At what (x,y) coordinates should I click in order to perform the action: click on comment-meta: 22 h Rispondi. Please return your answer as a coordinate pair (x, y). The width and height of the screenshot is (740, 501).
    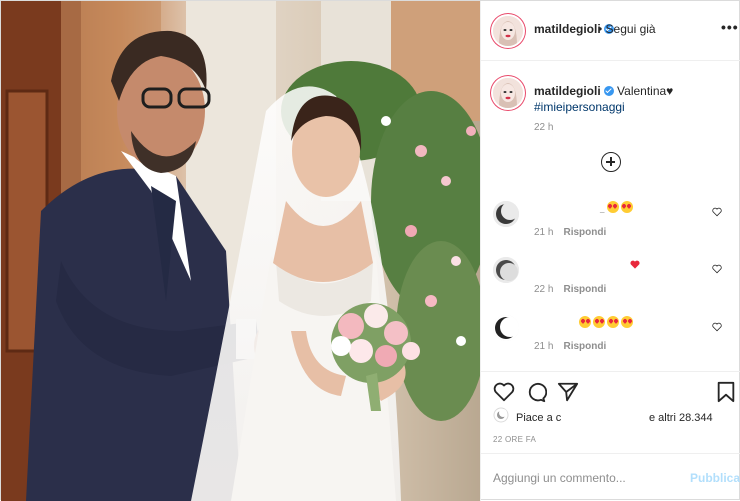
    Looking at the image, I should click on (570, 289).